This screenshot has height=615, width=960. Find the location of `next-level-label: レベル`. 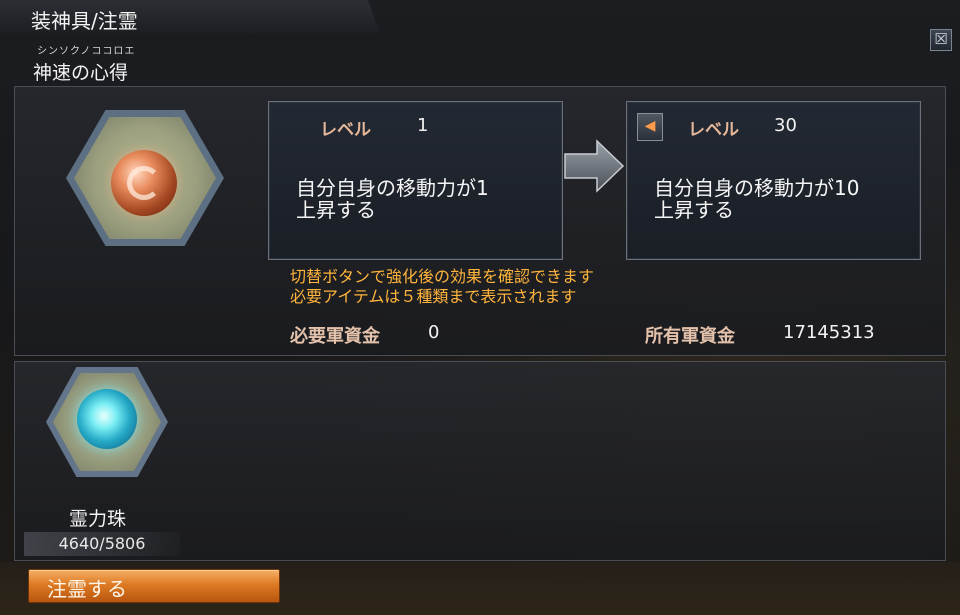

next-level-label: レベル is located at coordinates (713, 130).